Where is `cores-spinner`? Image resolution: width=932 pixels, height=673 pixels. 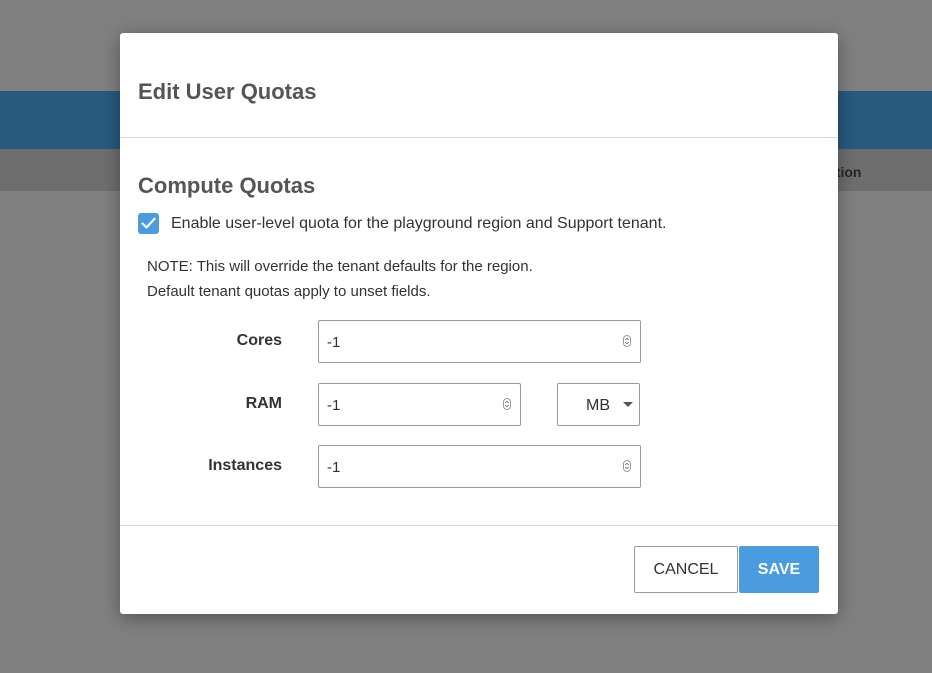
cores-spinner is located at coordinates (627, 341).